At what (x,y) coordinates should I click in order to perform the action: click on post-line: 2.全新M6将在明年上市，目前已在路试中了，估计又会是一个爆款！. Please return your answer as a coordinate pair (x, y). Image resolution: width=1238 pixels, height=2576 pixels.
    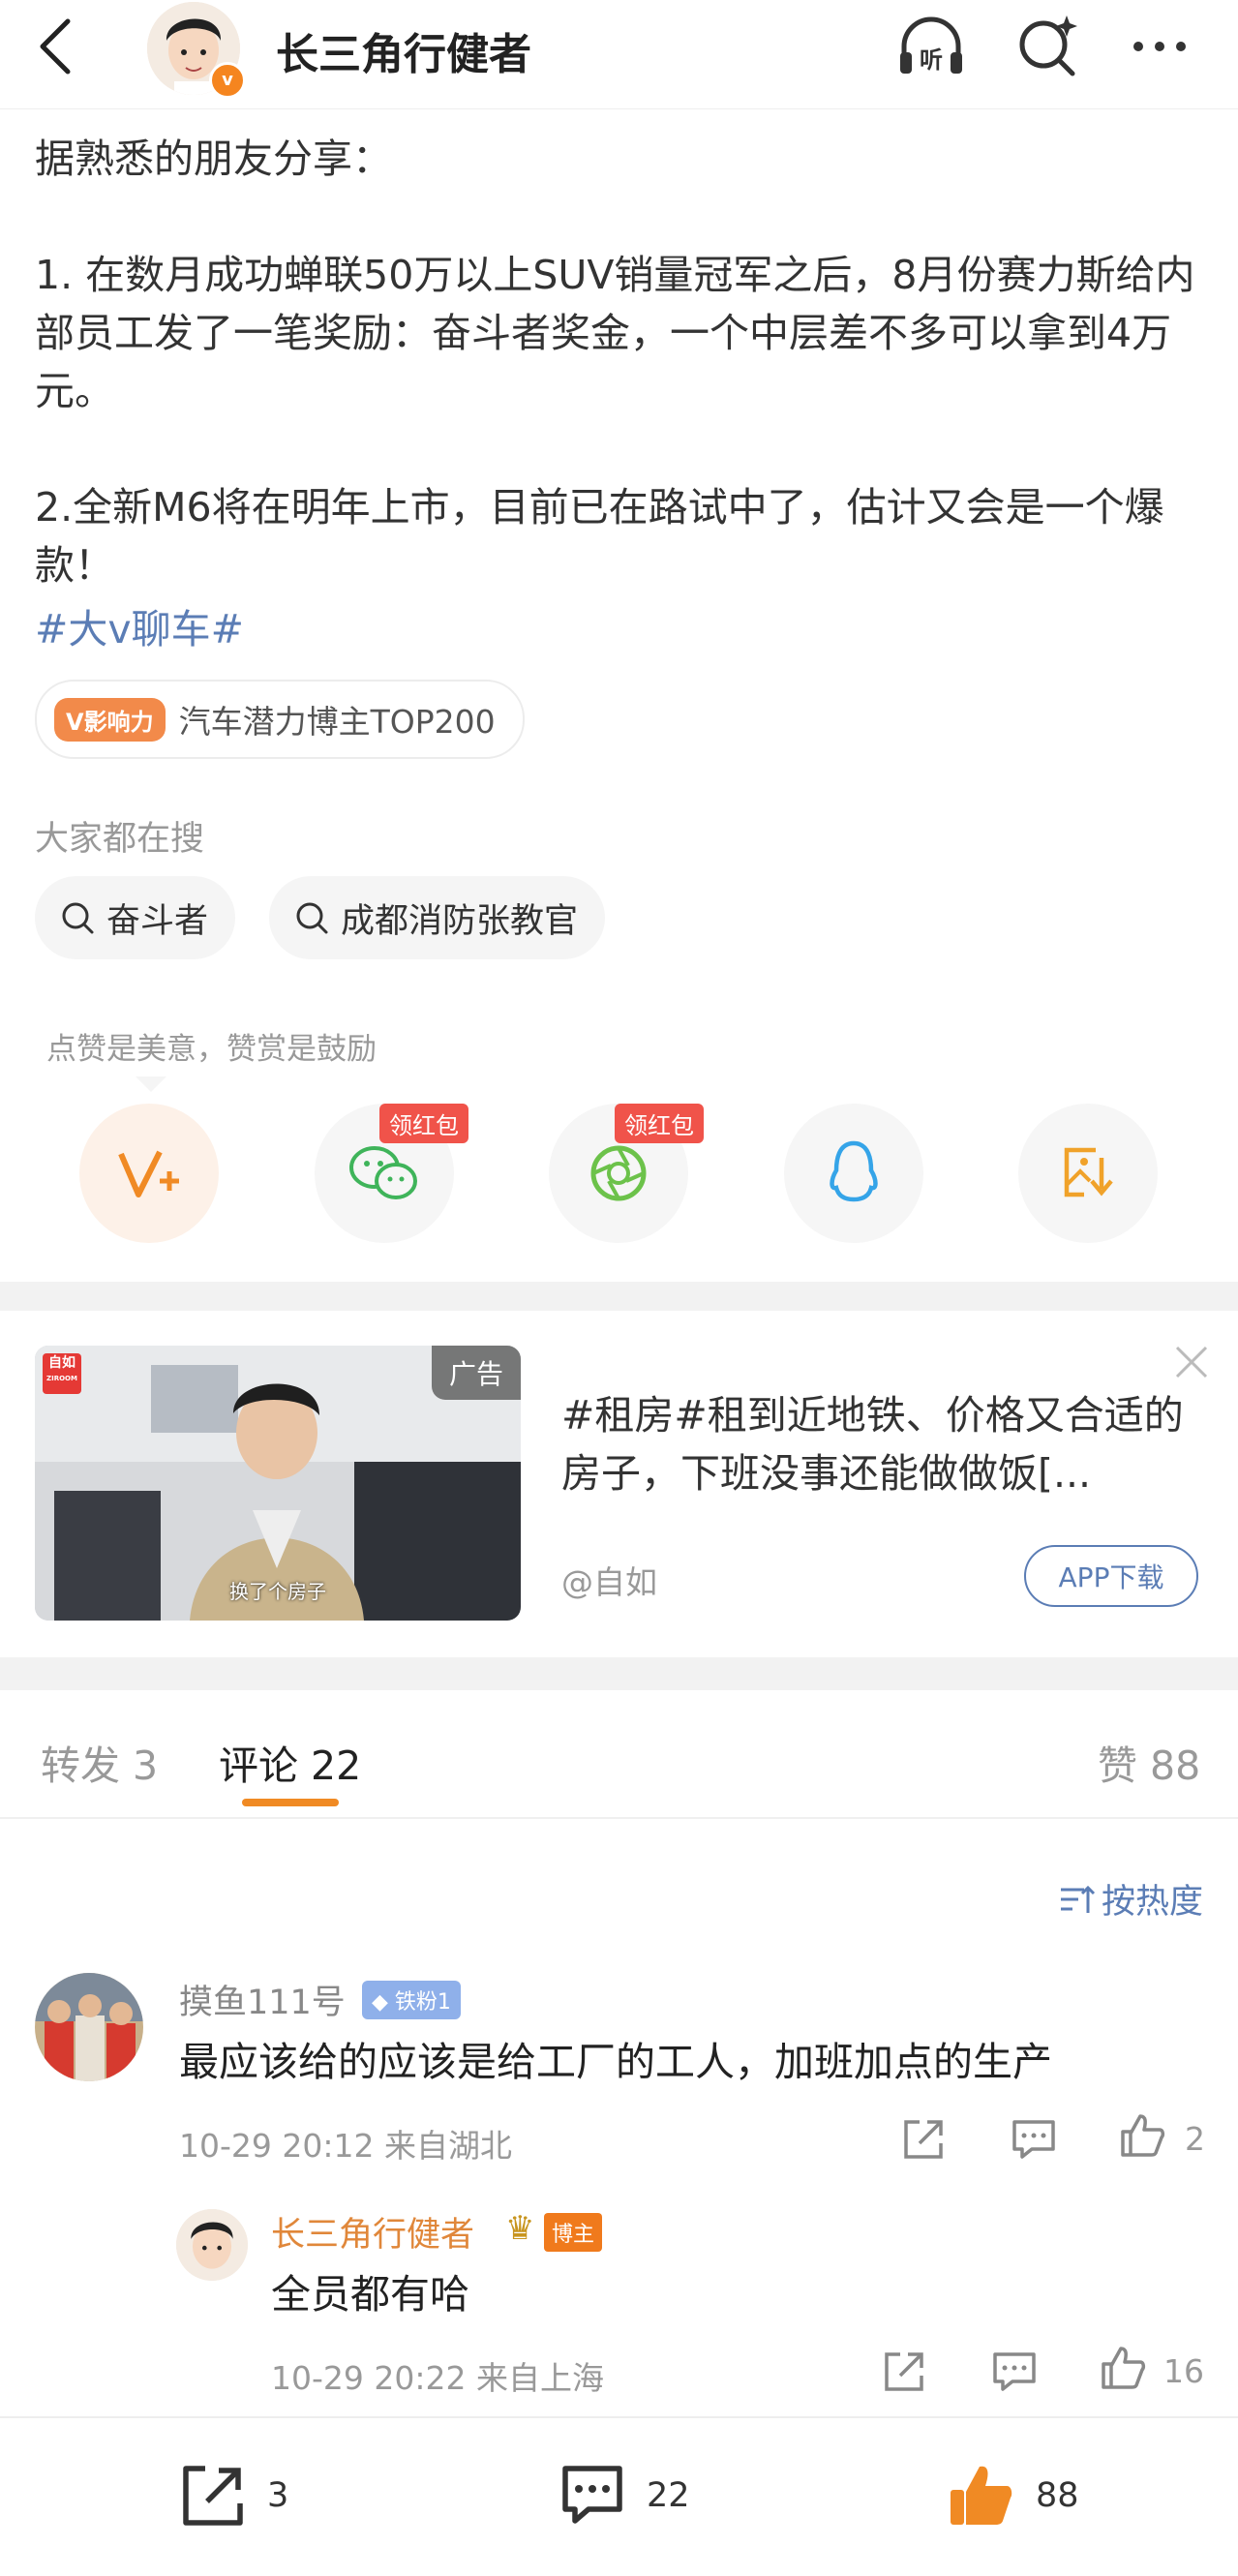
    Looking at the image, I should click on (599, 536).